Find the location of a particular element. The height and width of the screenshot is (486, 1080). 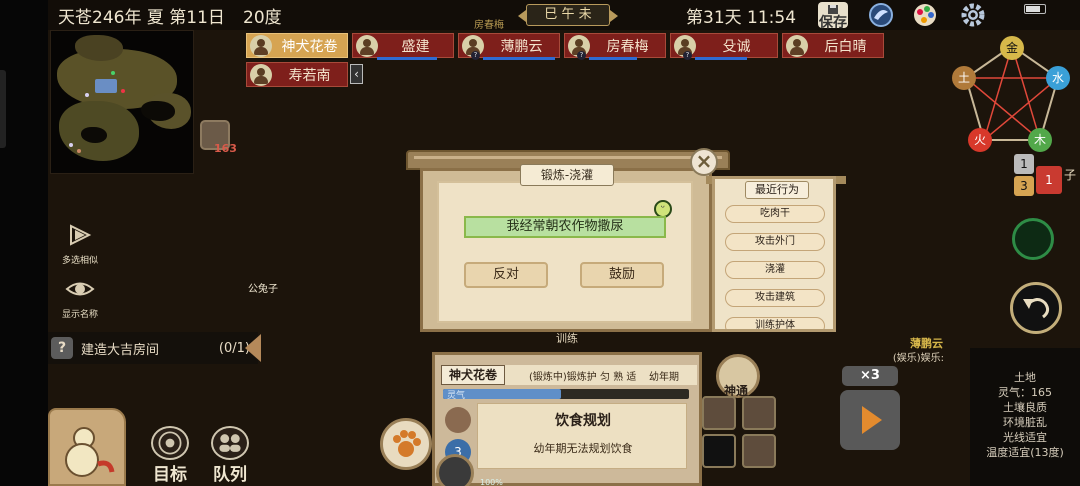

multi-select-icon is located at coordinates (81, 235).